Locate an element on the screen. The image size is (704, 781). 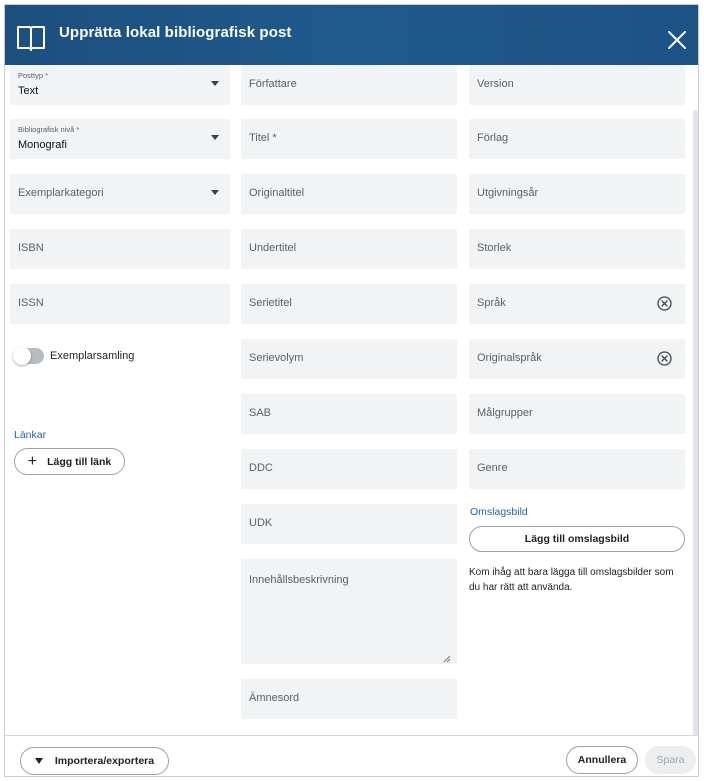
plus-icon: + is located at coordinates (32, 461).